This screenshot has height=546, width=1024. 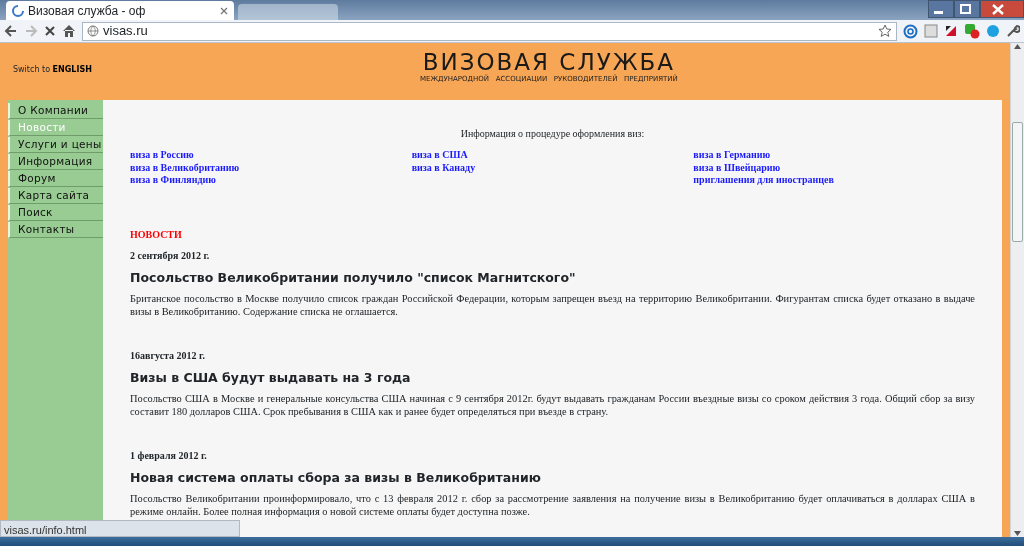 I want to click on site-logo-title: ВИЗОВАЯ СЛУЖБА, so click(x=549, y=62).